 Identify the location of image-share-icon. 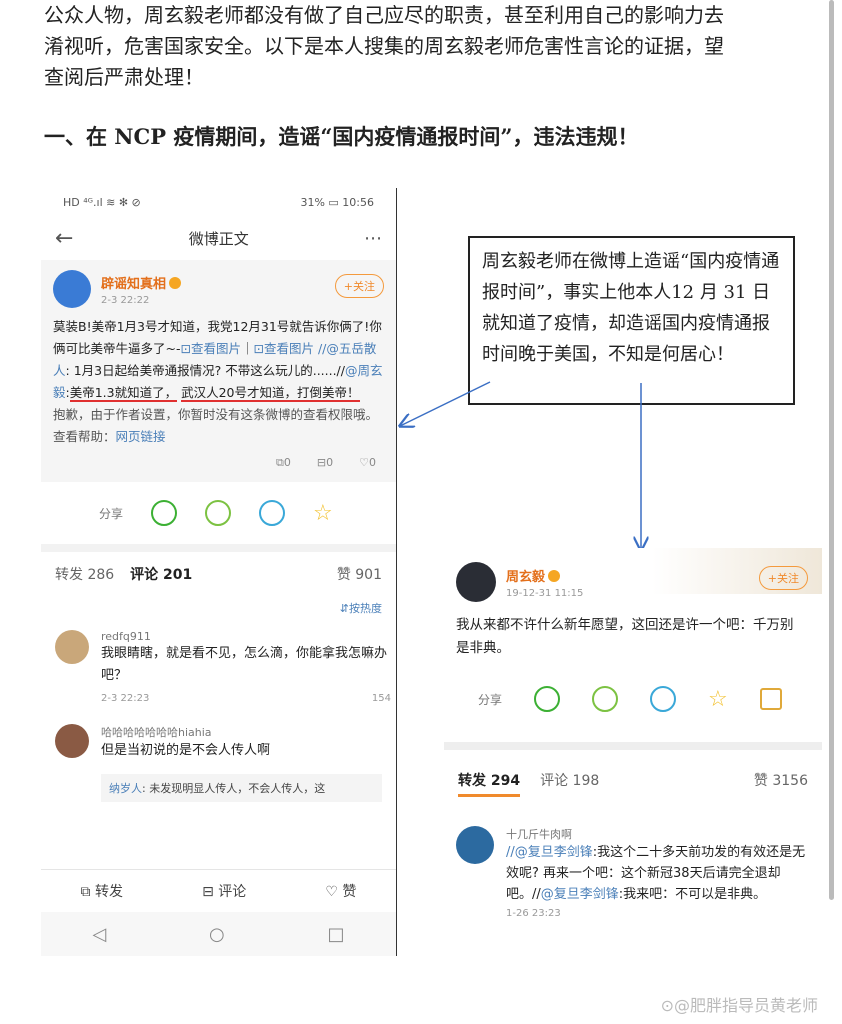
(770, 699).